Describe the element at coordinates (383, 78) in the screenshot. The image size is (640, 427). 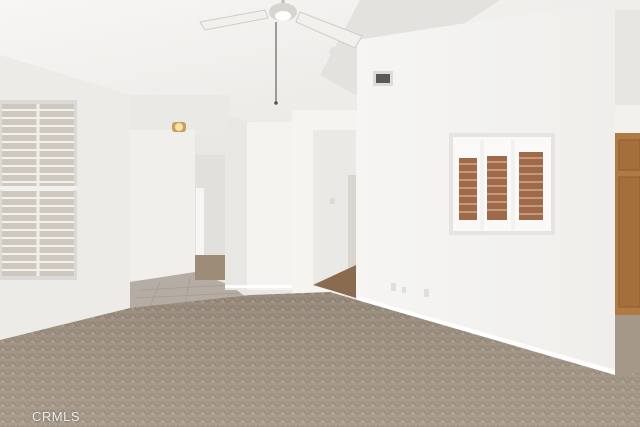
I see `air-vent` at that location.